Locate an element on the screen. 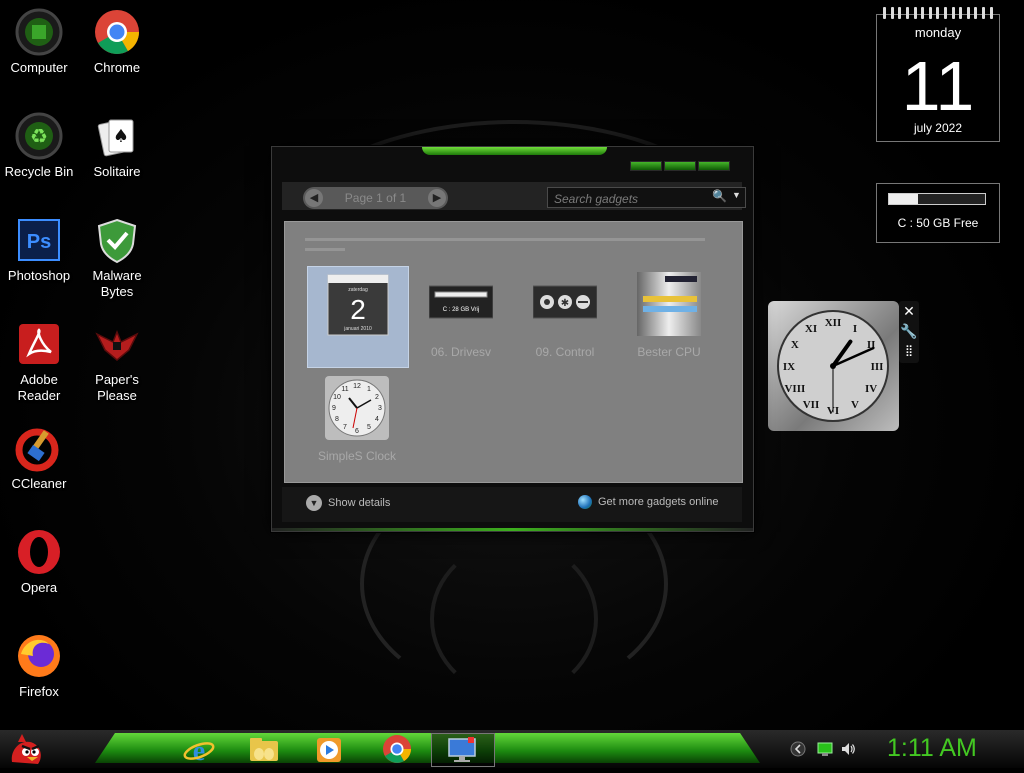  svg-text: 7 is located at coordinates (345, 427).